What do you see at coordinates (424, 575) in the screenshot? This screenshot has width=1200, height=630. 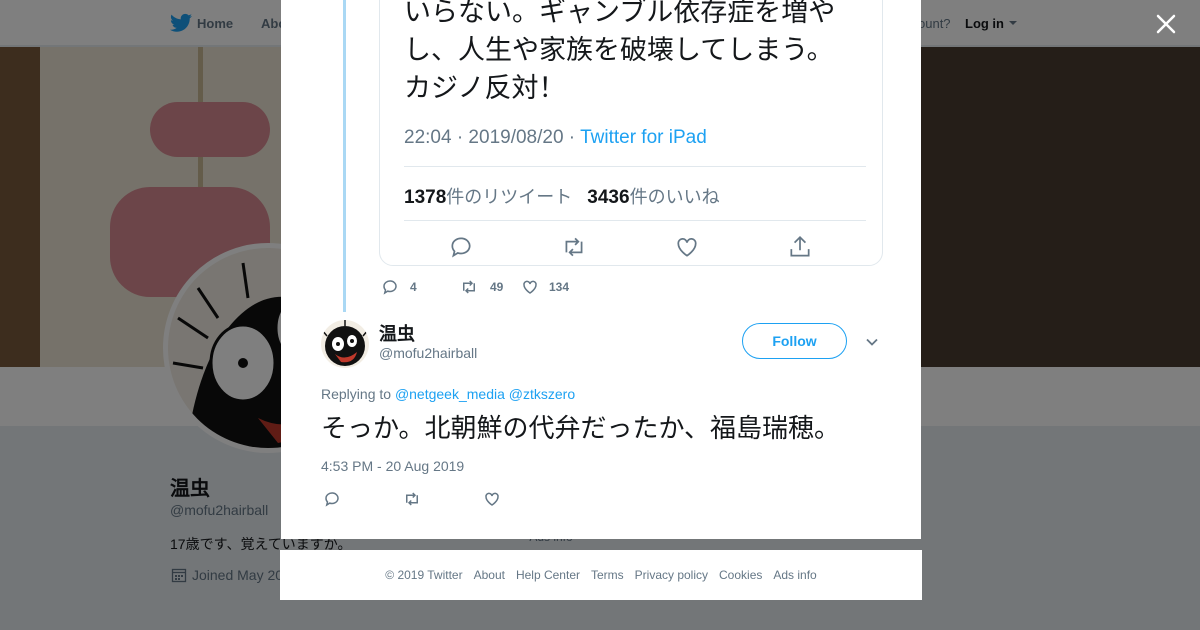 I see `footer-copyright: © 2019 Twitter` at bounding box center [424, 575].